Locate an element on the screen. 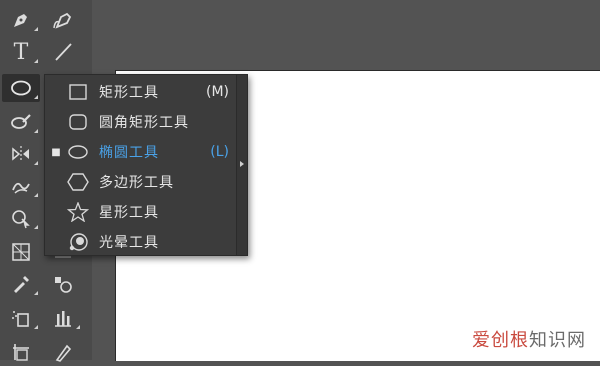  pen-tool-icon is located at coordinates (21, 20).